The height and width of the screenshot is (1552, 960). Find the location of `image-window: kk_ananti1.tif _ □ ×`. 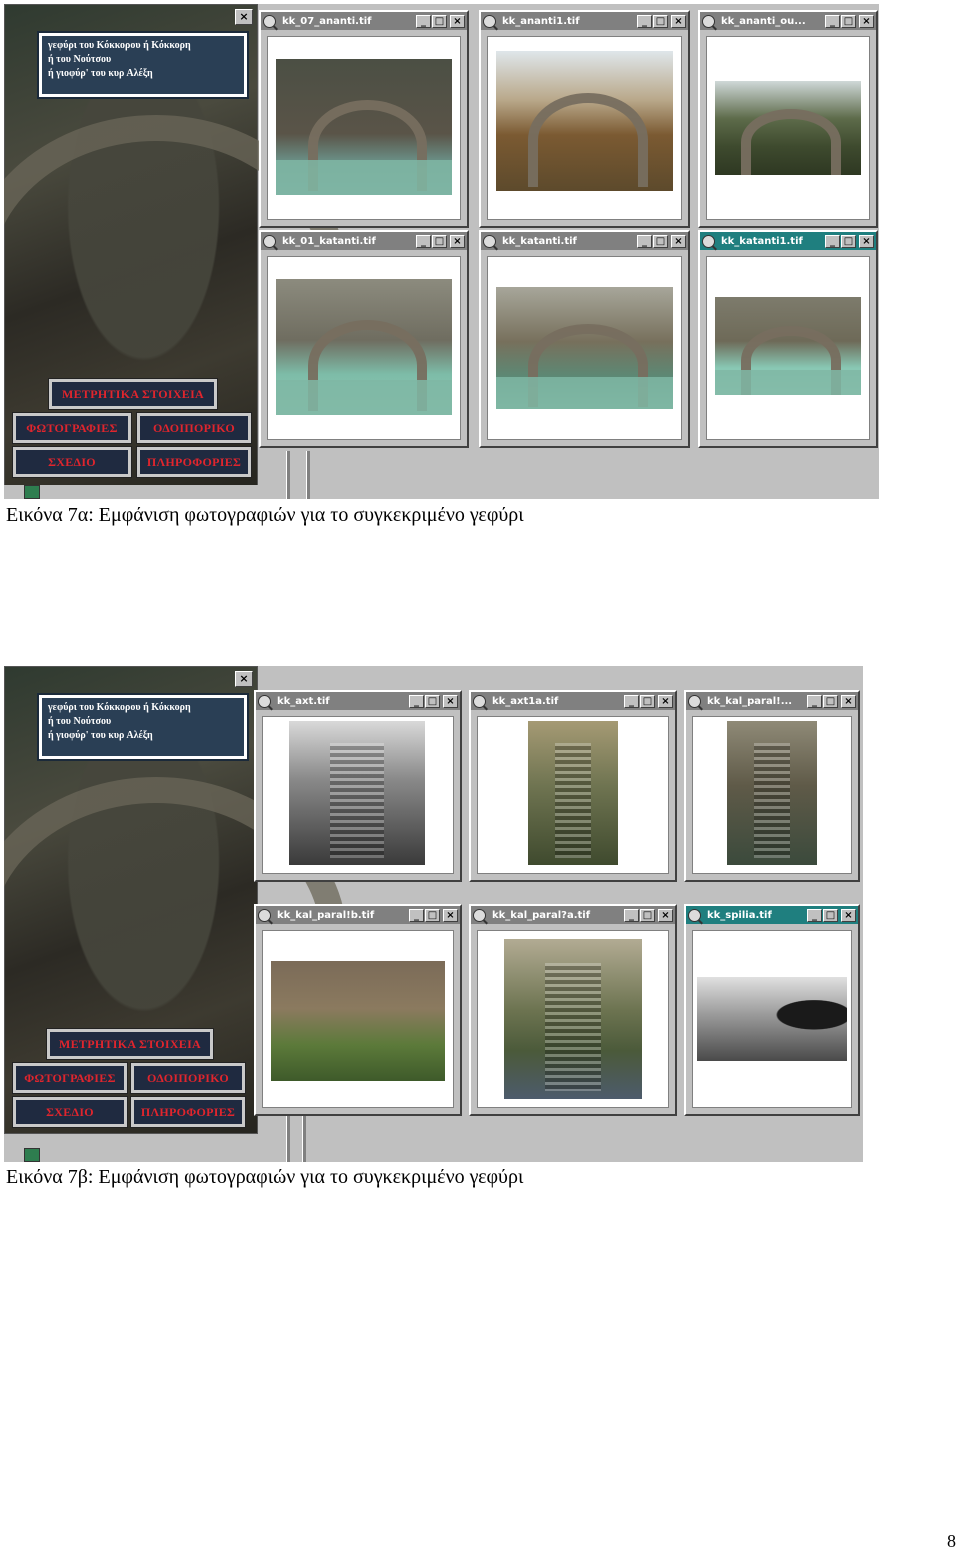

image-window: kk_ananti1.tif _ □ × is located at coordinates (584, 119).